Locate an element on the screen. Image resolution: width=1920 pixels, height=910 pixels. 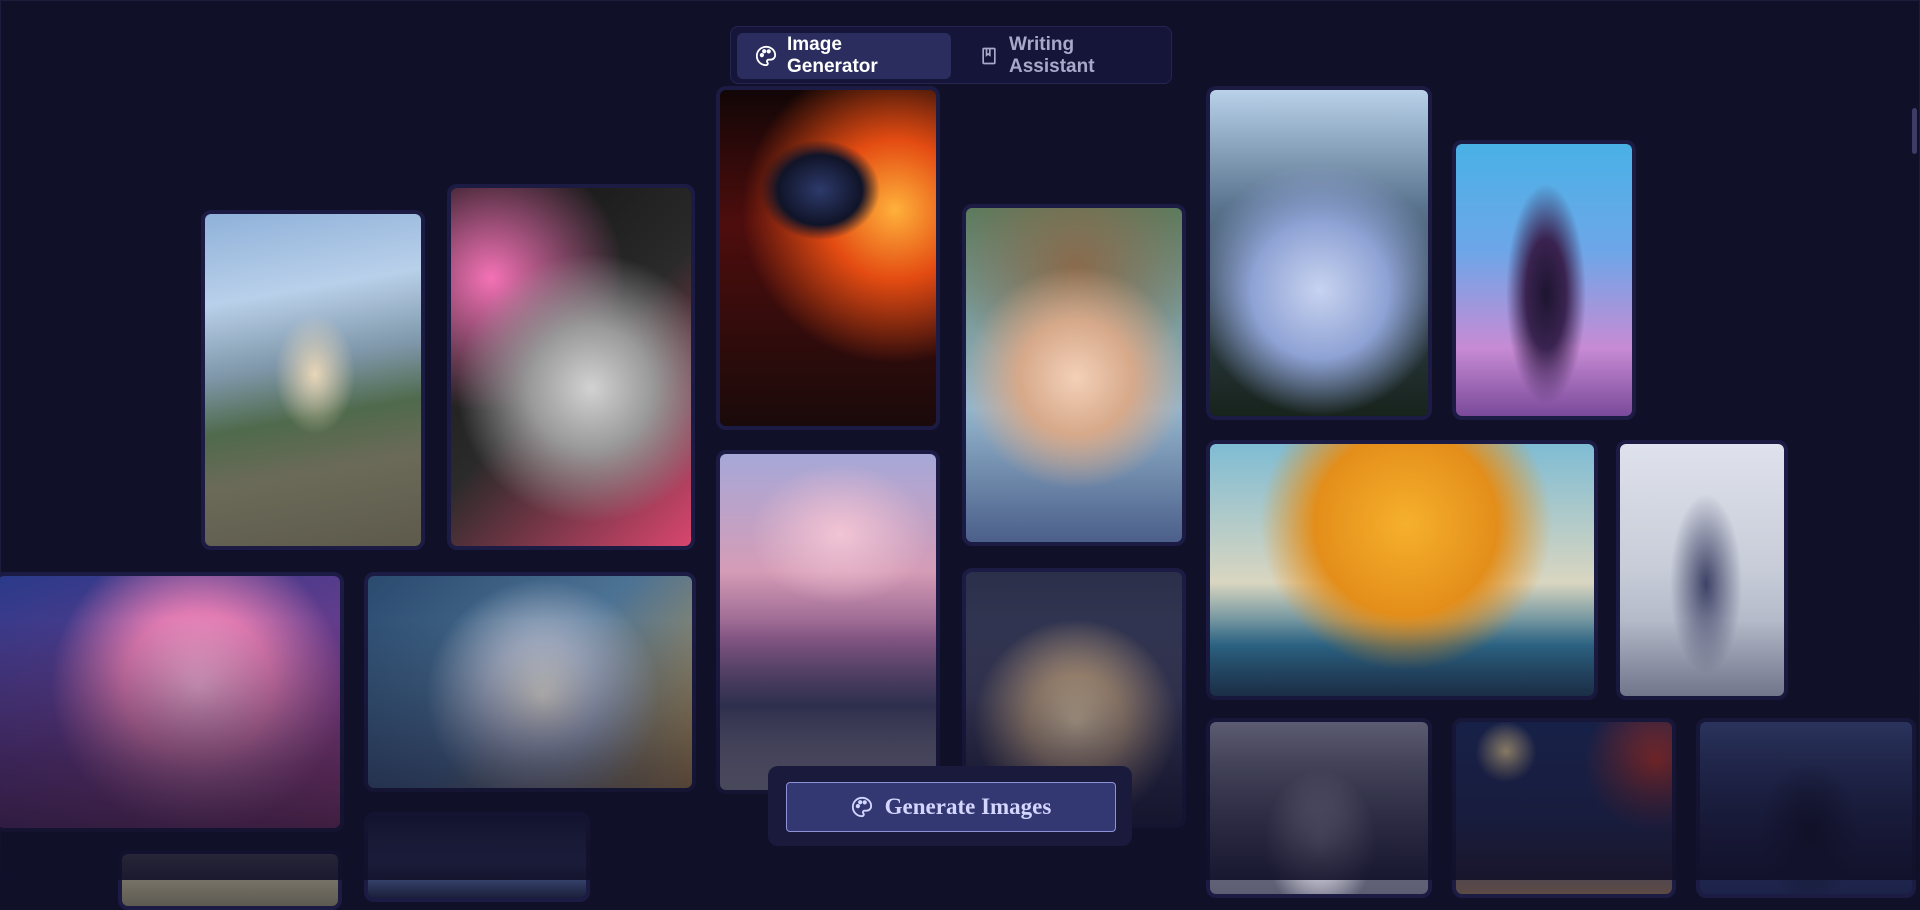
generate-images-button: Generate Images is located at coordinates (951, 807).